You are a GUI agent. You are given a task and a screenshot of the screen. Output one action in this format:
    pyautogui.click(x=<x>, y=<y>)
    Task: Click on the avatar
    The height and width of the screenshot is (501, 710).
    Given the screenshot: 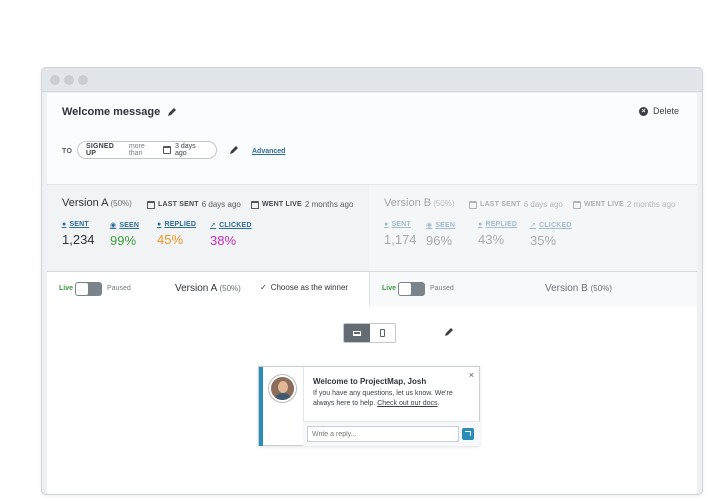 What is the action you would take?
    pyautogui.click(x=282, y=388)
    